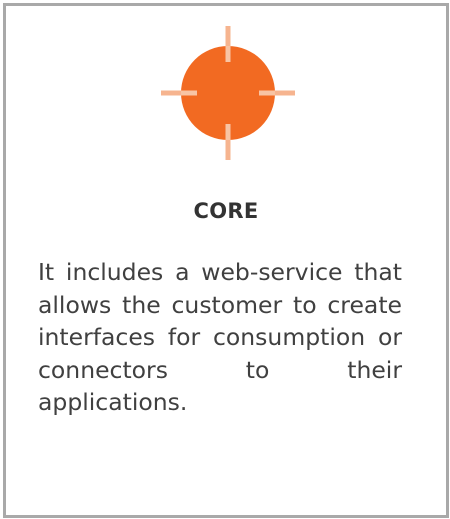 The image size is (450, 519). What do you see at coordinates (228, 93) in the screenshot?
I see `crosshair-circle-icon` at bounding box center [228, 93].